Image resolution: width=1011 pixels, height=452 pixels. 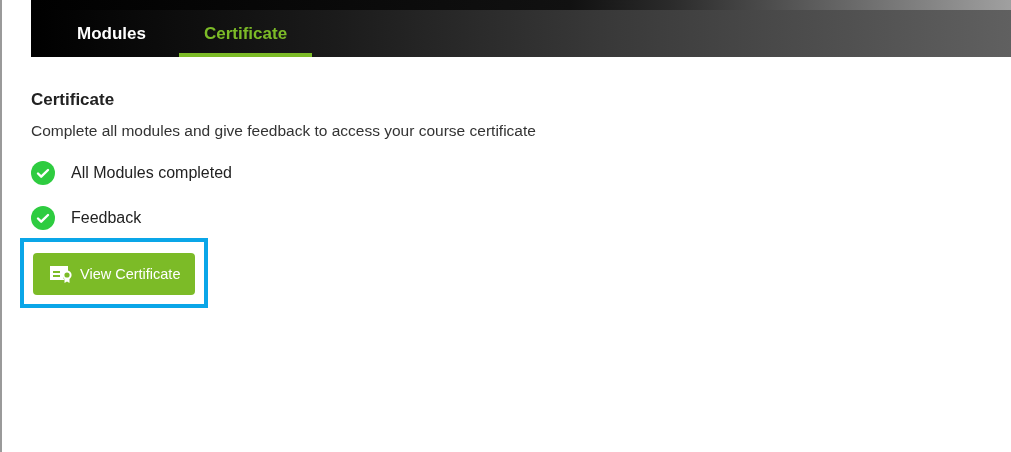 I want to click on section-description: Complete all modules and give feedback to access your course certificate, so click(x=283, y=131).